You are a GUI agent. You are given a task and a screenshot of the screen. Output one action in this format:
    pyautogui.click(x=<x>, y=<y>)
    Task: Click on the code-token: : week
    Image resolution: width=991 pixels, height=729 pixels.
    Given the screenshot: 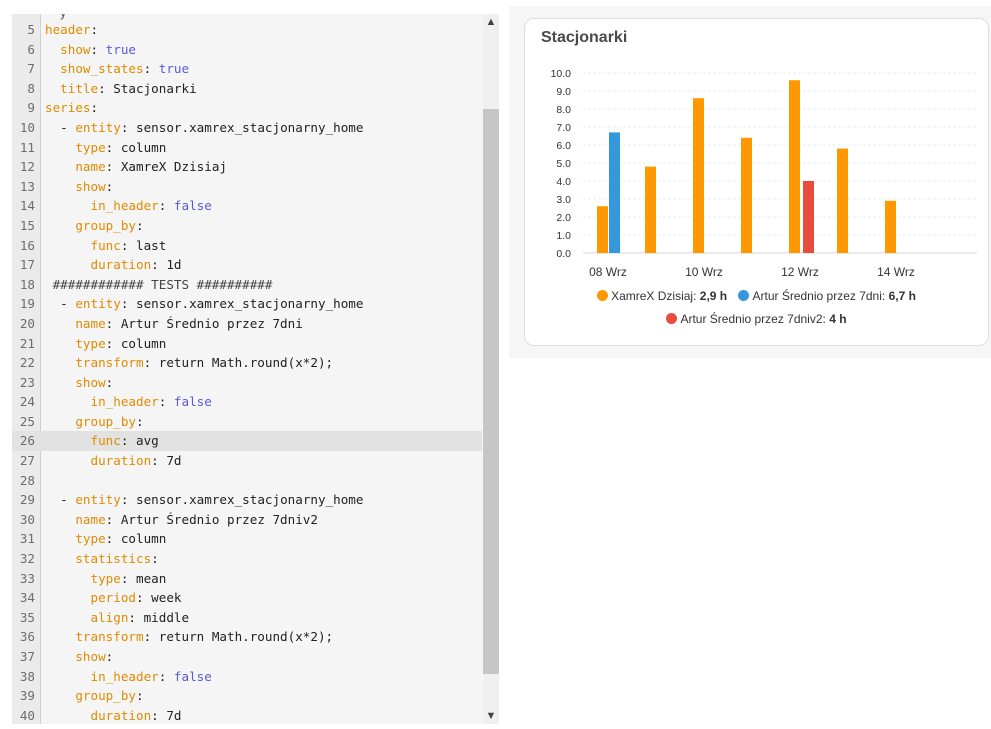 What is the action you would take?
    pyautogui.click(x=159, y=598)
    